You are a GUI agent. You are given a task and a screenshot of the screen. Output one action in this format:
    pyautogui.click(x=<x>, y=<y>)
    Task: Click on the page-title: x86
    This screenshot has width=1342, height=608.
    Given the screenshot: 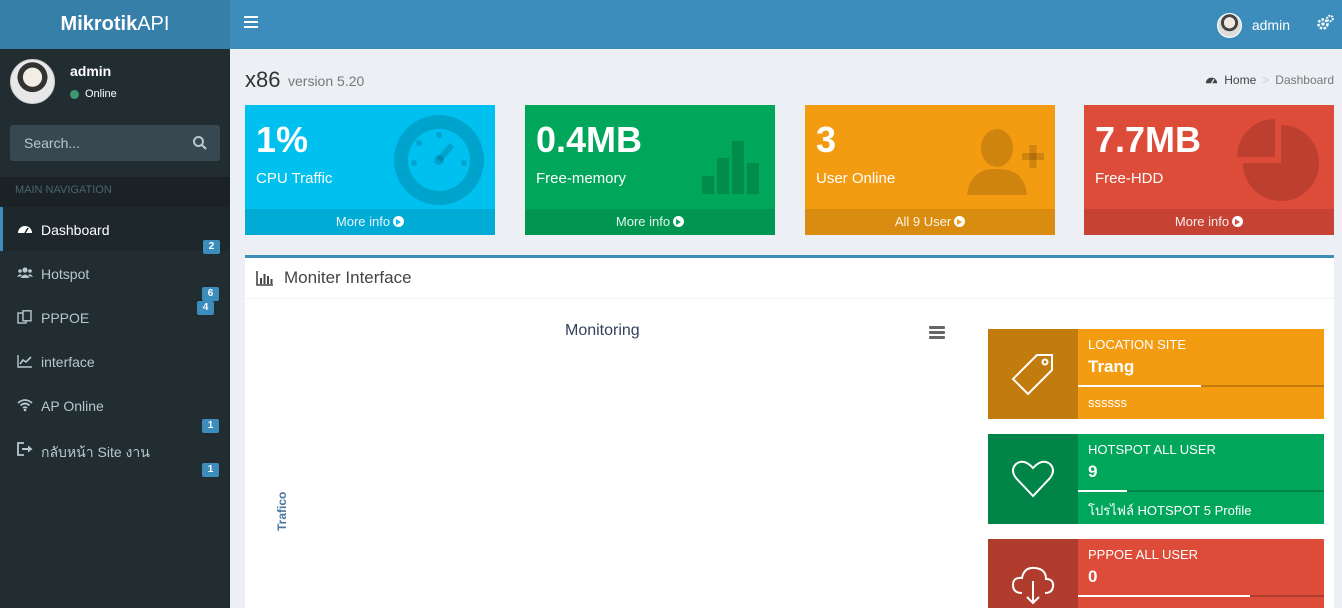 What is the action you would take?
    pyautogui.click(x=263, y=79)
    